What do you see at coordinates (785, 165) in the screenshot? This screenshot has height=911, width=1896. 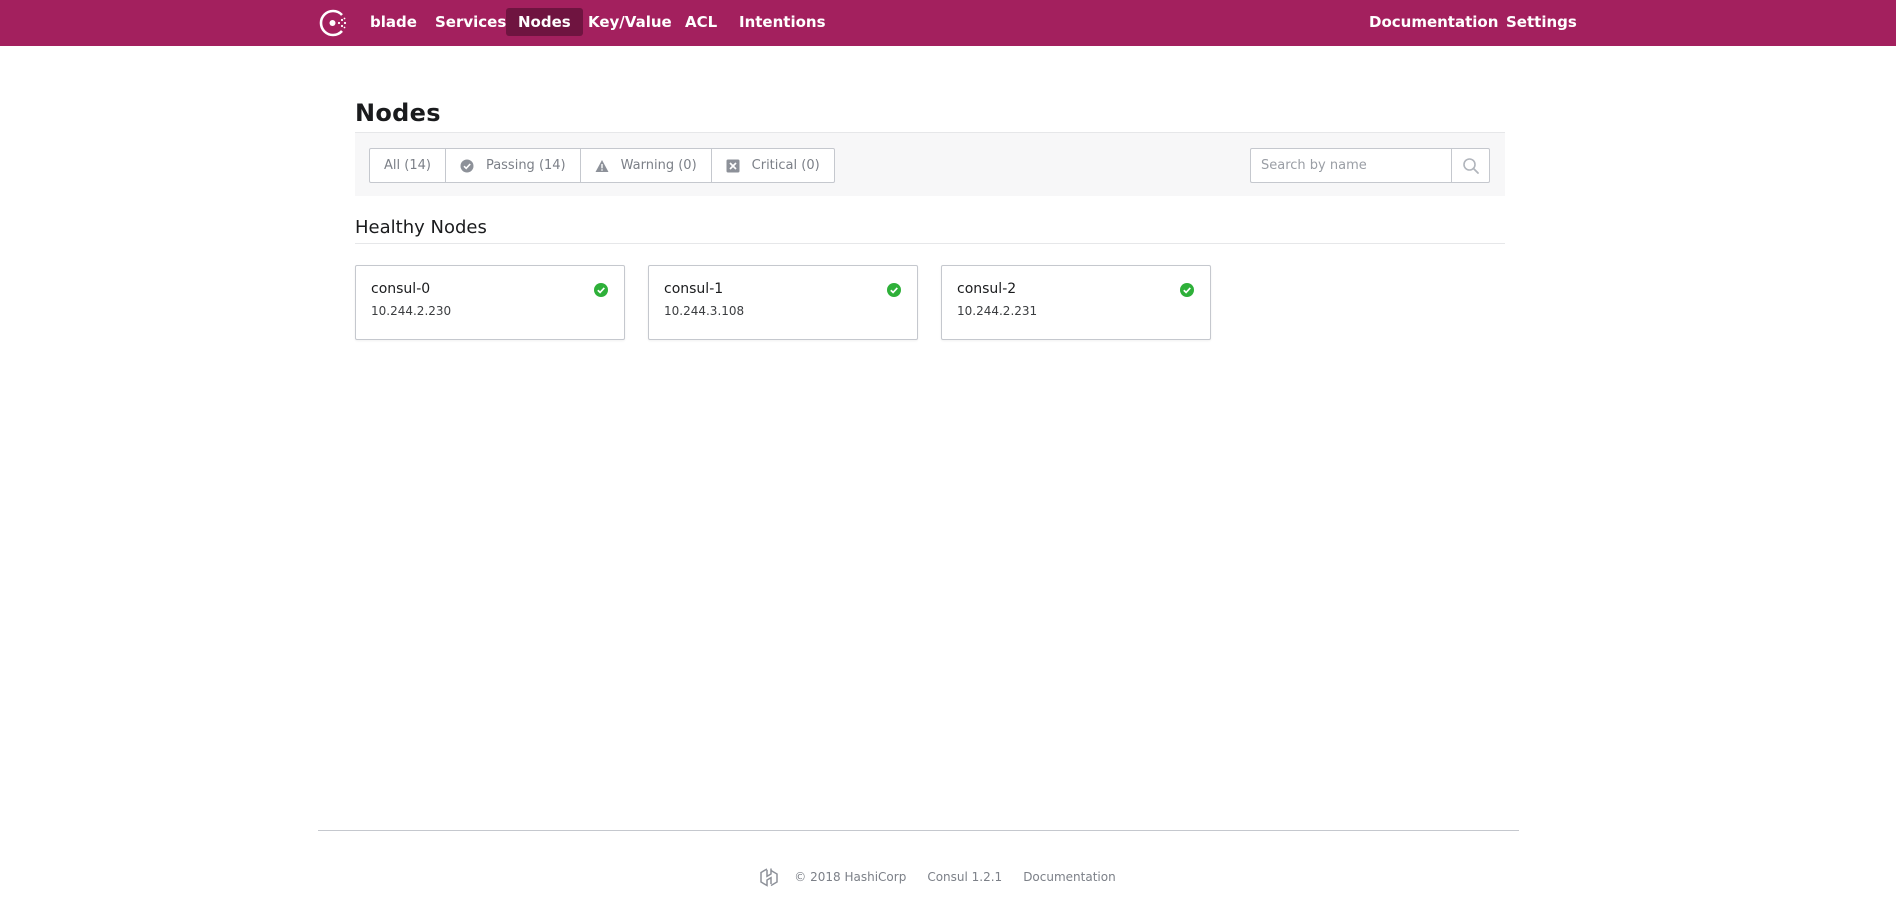 I see `filter-critical-label: Critical (0)` at bounding box center [785, 165].